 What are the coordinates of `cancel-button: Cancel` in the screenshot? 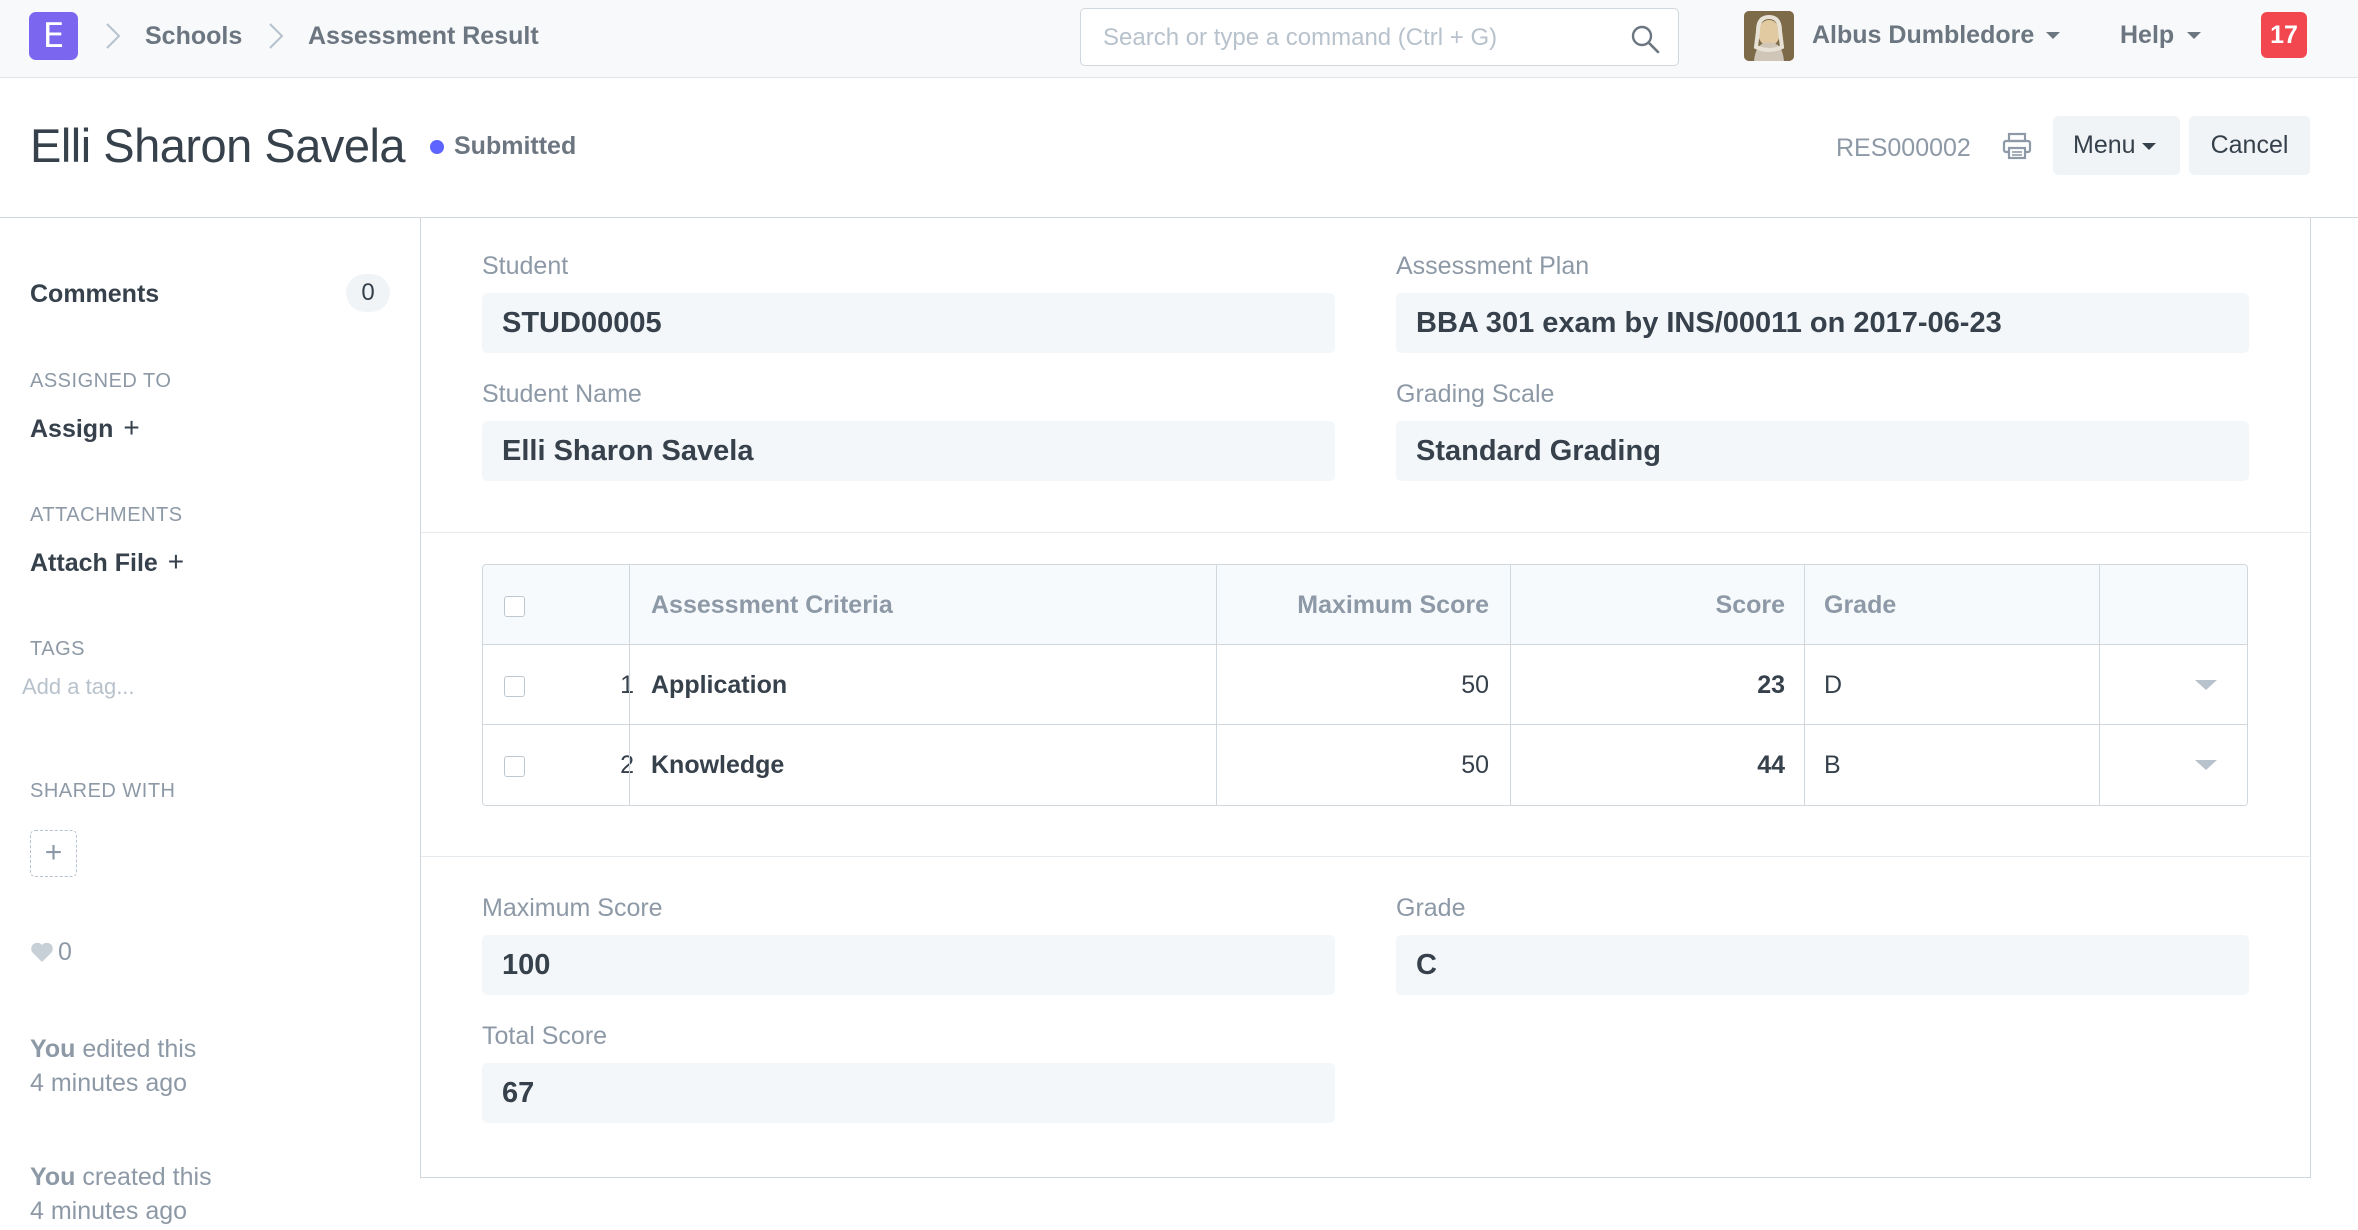 It's located at (2249, 145).